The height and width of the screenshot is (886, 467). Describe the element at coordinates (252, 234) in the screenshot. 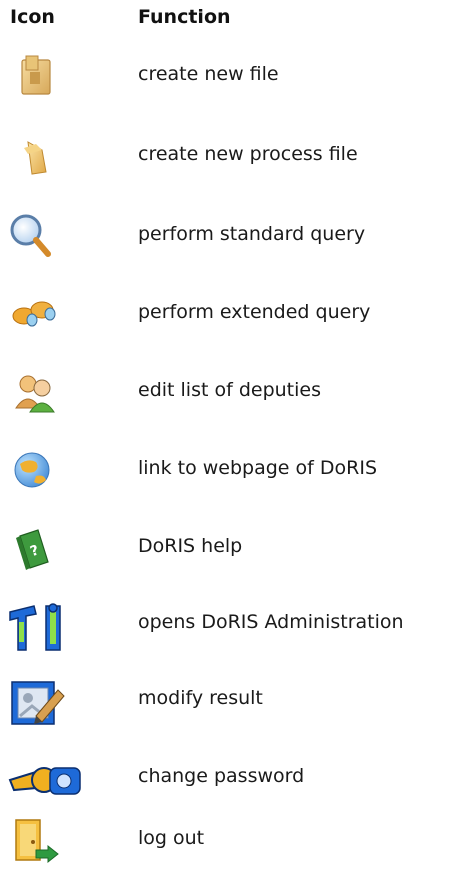

I see `row-label: perform standard query` at that location.